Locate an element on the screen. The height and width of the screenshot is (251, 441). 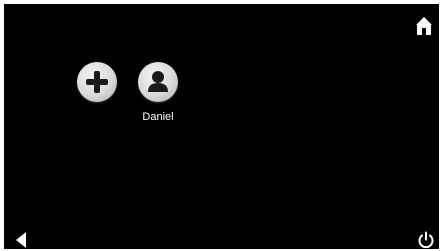
back-button is located at coordinates (21, 240).